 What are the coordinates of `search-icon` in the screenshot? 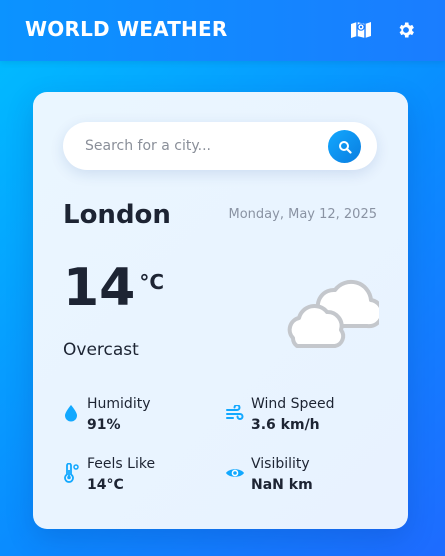 It's located at (345, 147).